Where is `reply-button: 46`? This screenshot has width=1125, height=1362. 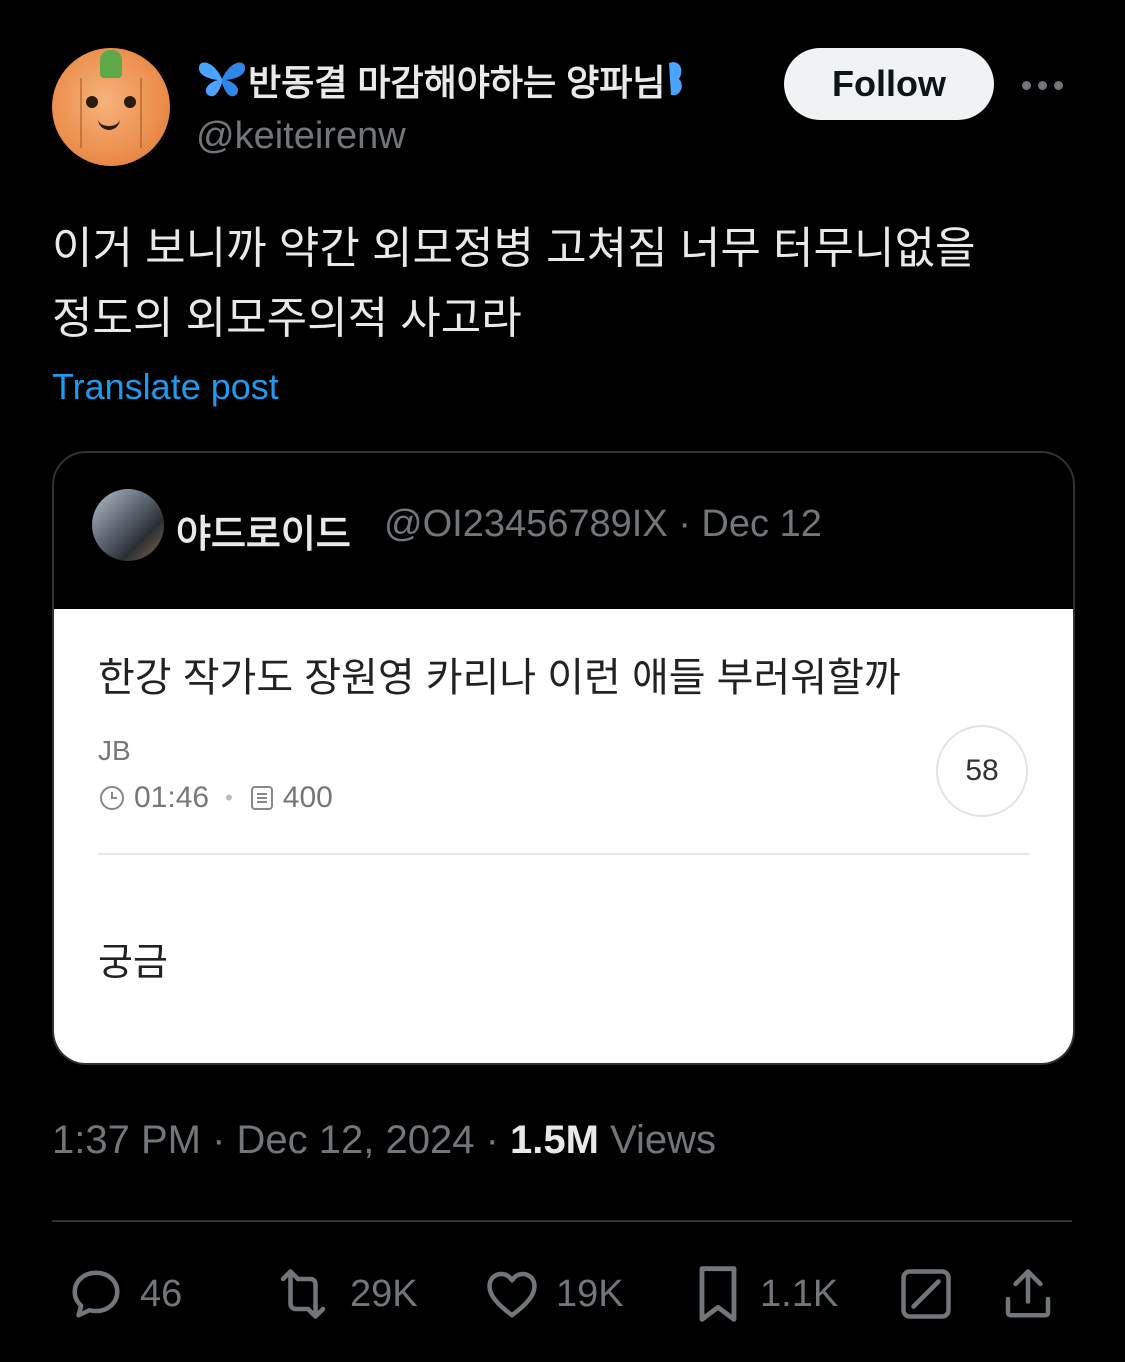 reply-button: 46 is located at coordinates (124, 1294).